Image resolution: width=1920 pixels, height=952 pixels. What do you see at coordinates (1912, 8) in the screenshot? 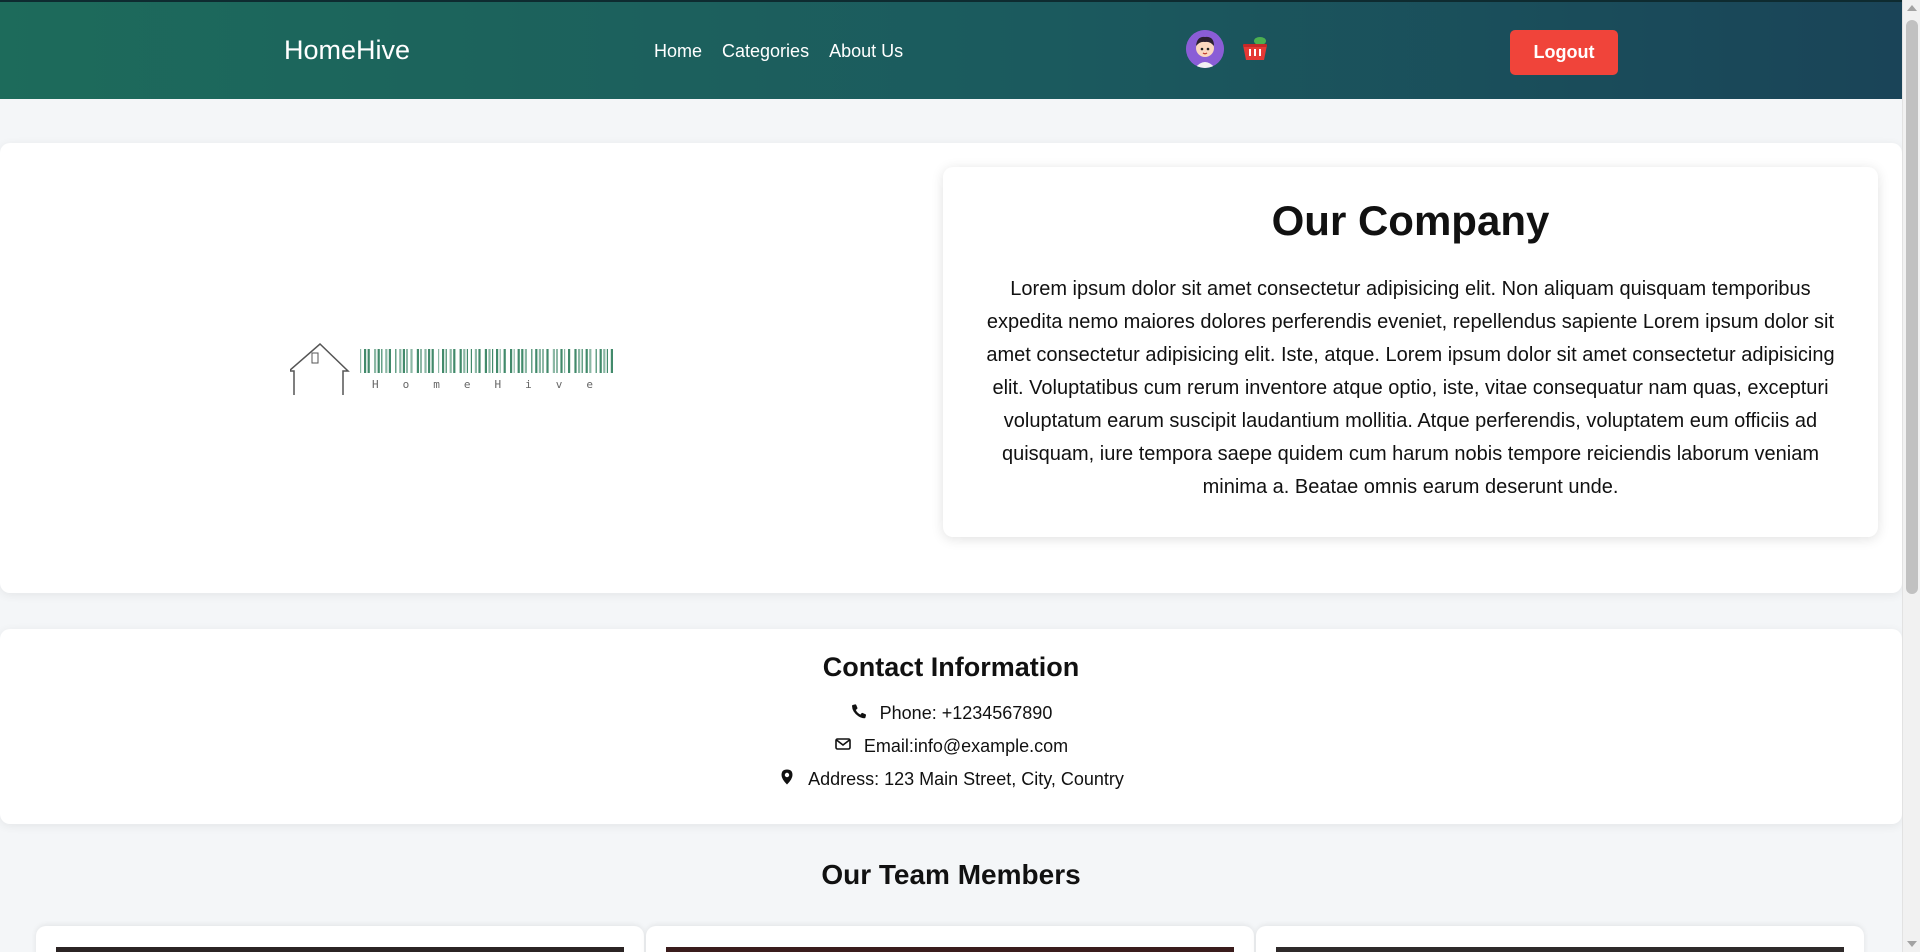
I see `scroll-up-arrow-icon` at bounding box center [1912, 8].